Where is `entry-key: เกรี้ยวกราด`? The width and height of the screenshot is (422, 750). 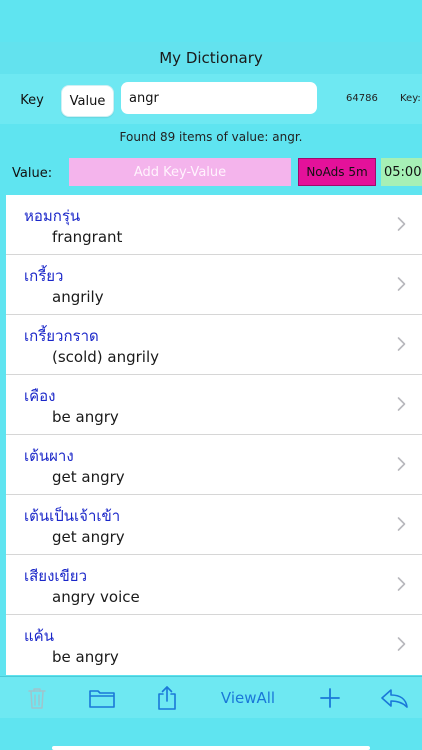
entry-key: เกรี้ยวกราด is located at coordinates (61, 336).